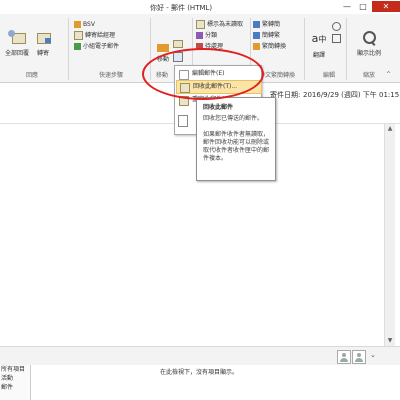  Describe the element at coordinates (218, 107) in the screenshot. I see `tooltip-title: 回收此郵件` at that location.